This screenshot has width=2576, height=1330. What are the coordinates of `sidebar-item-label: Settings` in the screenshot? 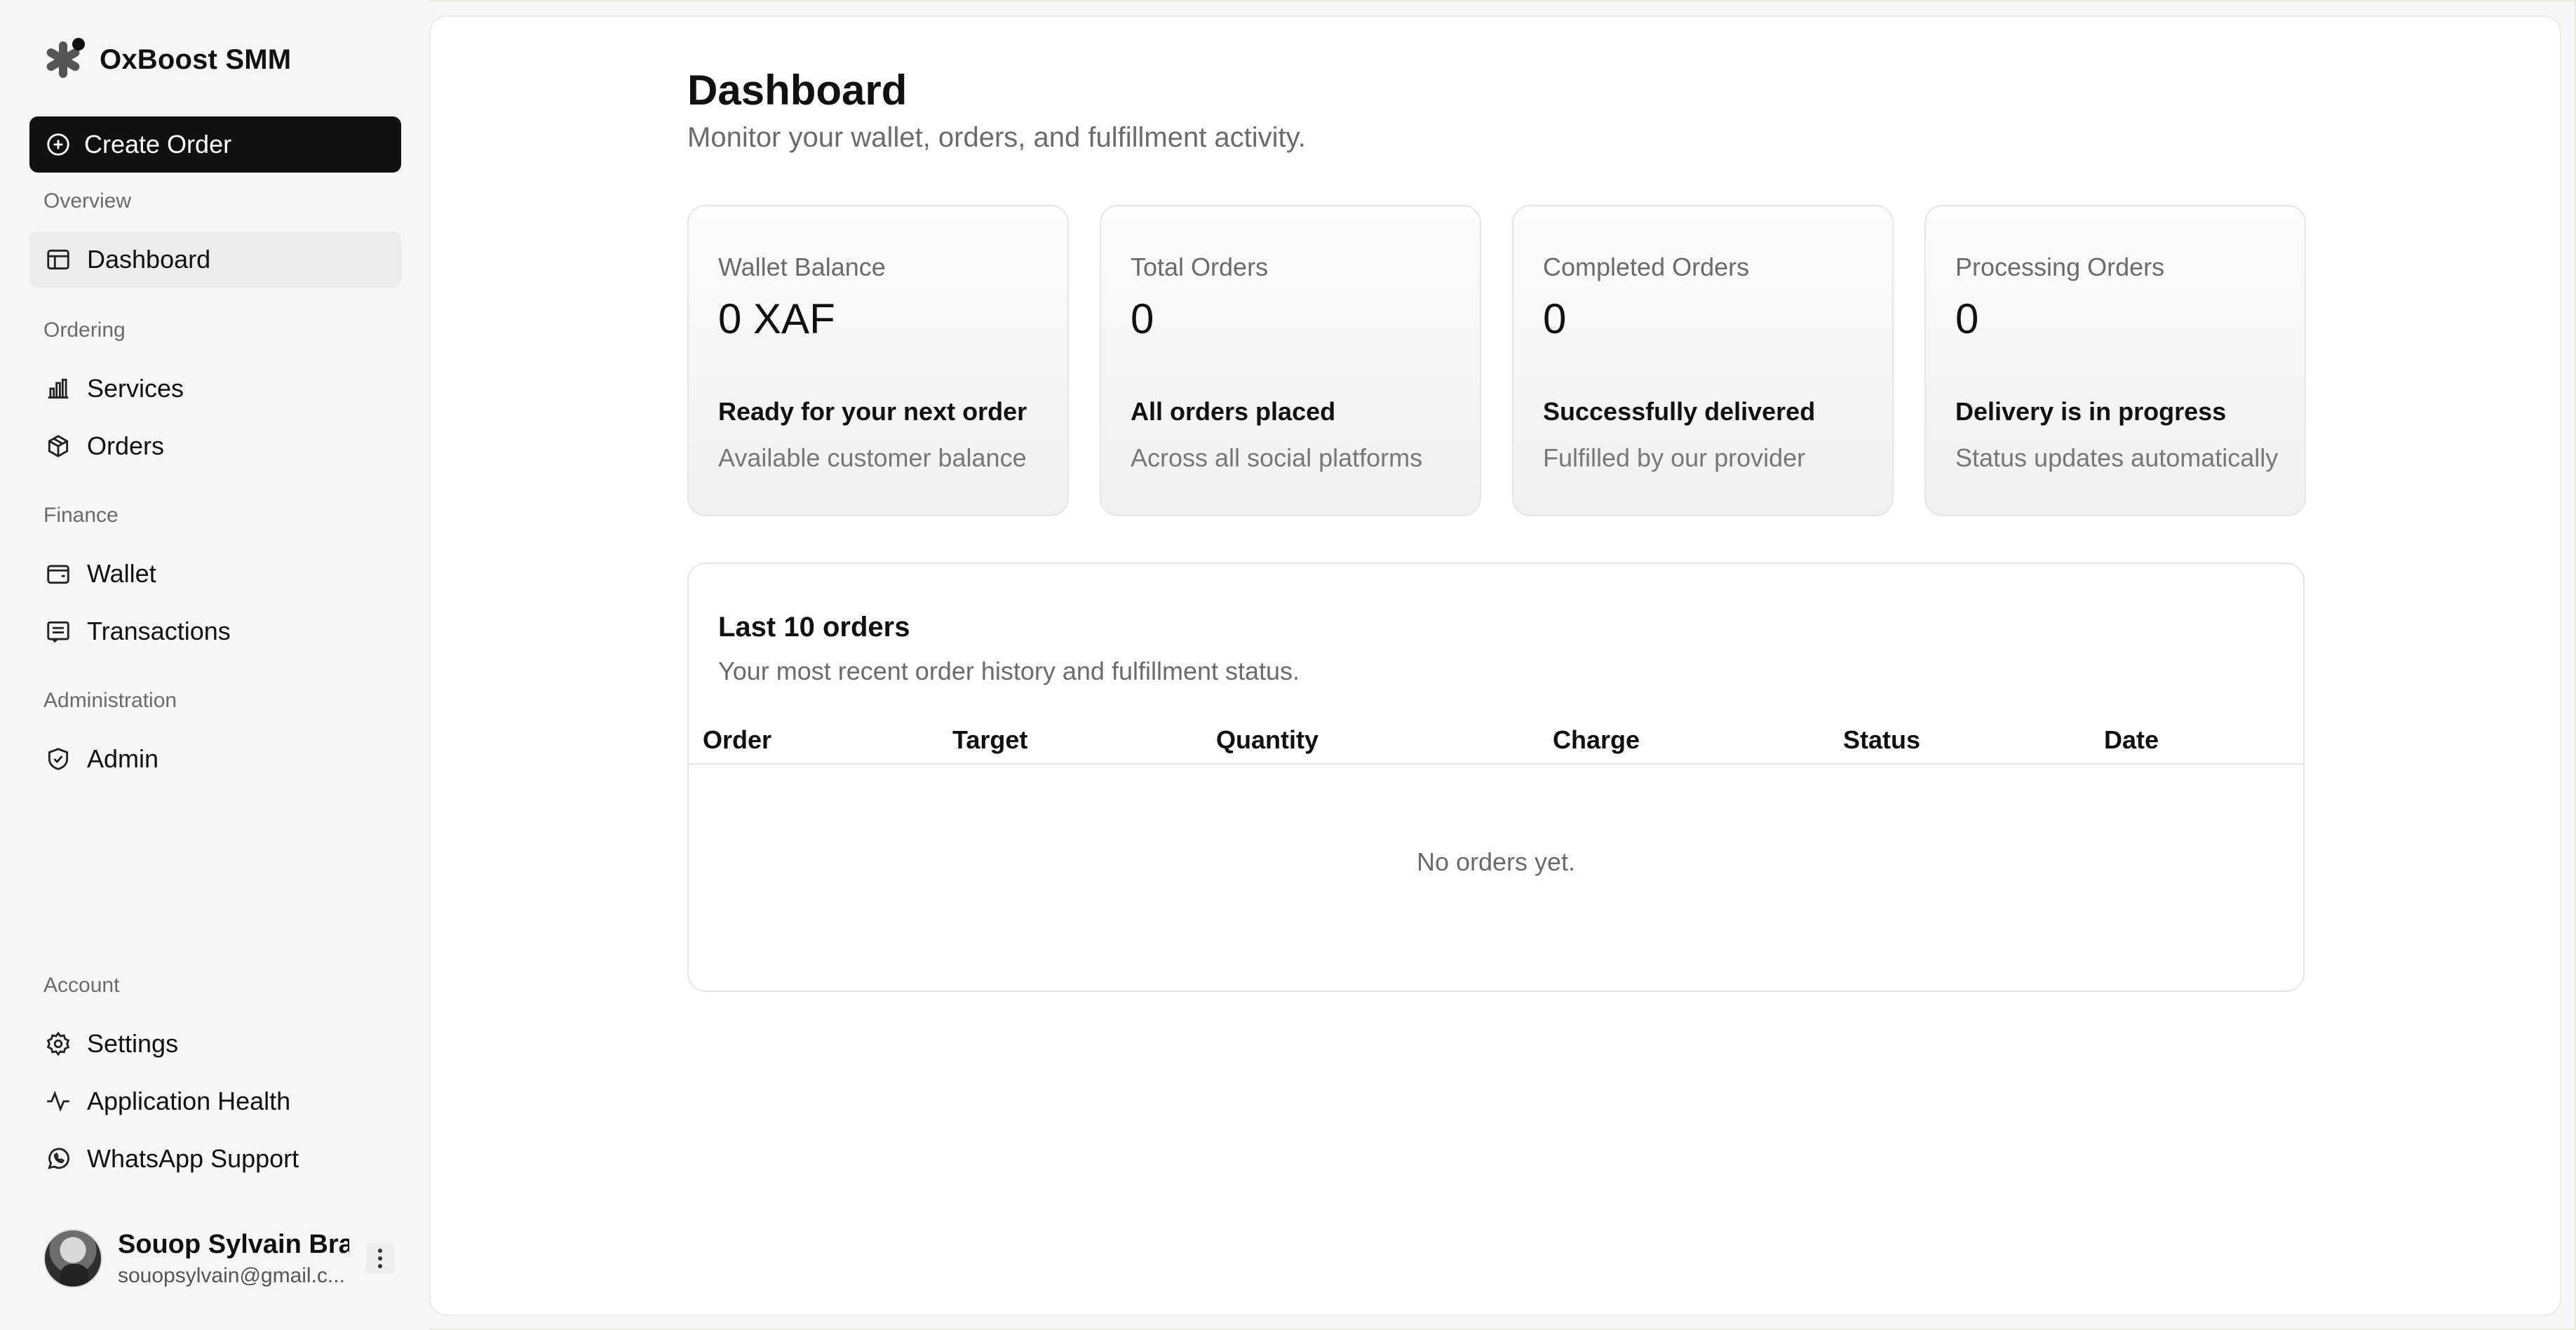 It's located at (133, 1043).